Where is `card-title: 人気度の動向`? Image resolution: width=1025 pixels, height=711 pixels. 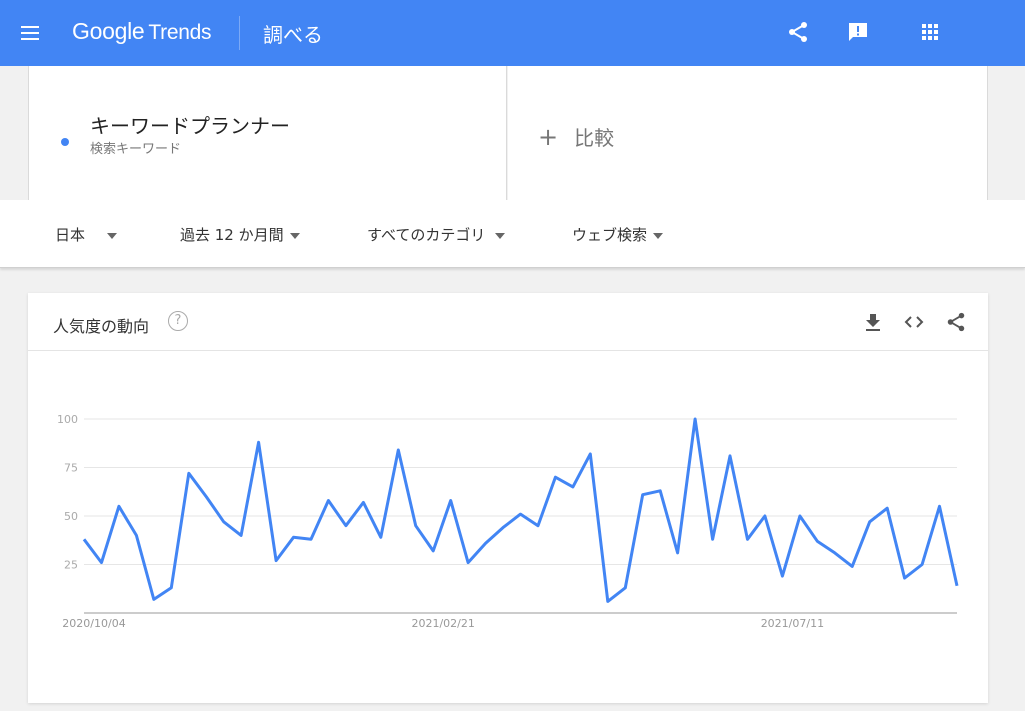
card-title: 人気度の動向 is located at coordinates (101, 326).